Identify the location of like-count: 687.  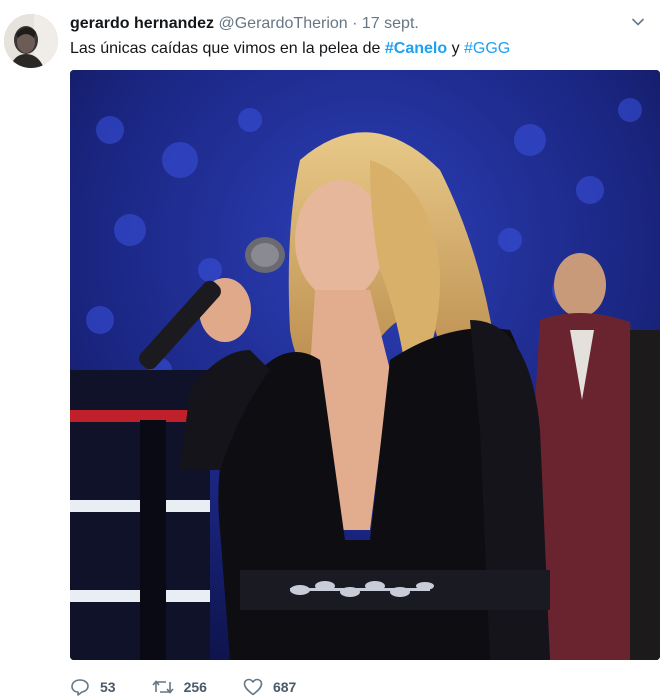
(284, 687).